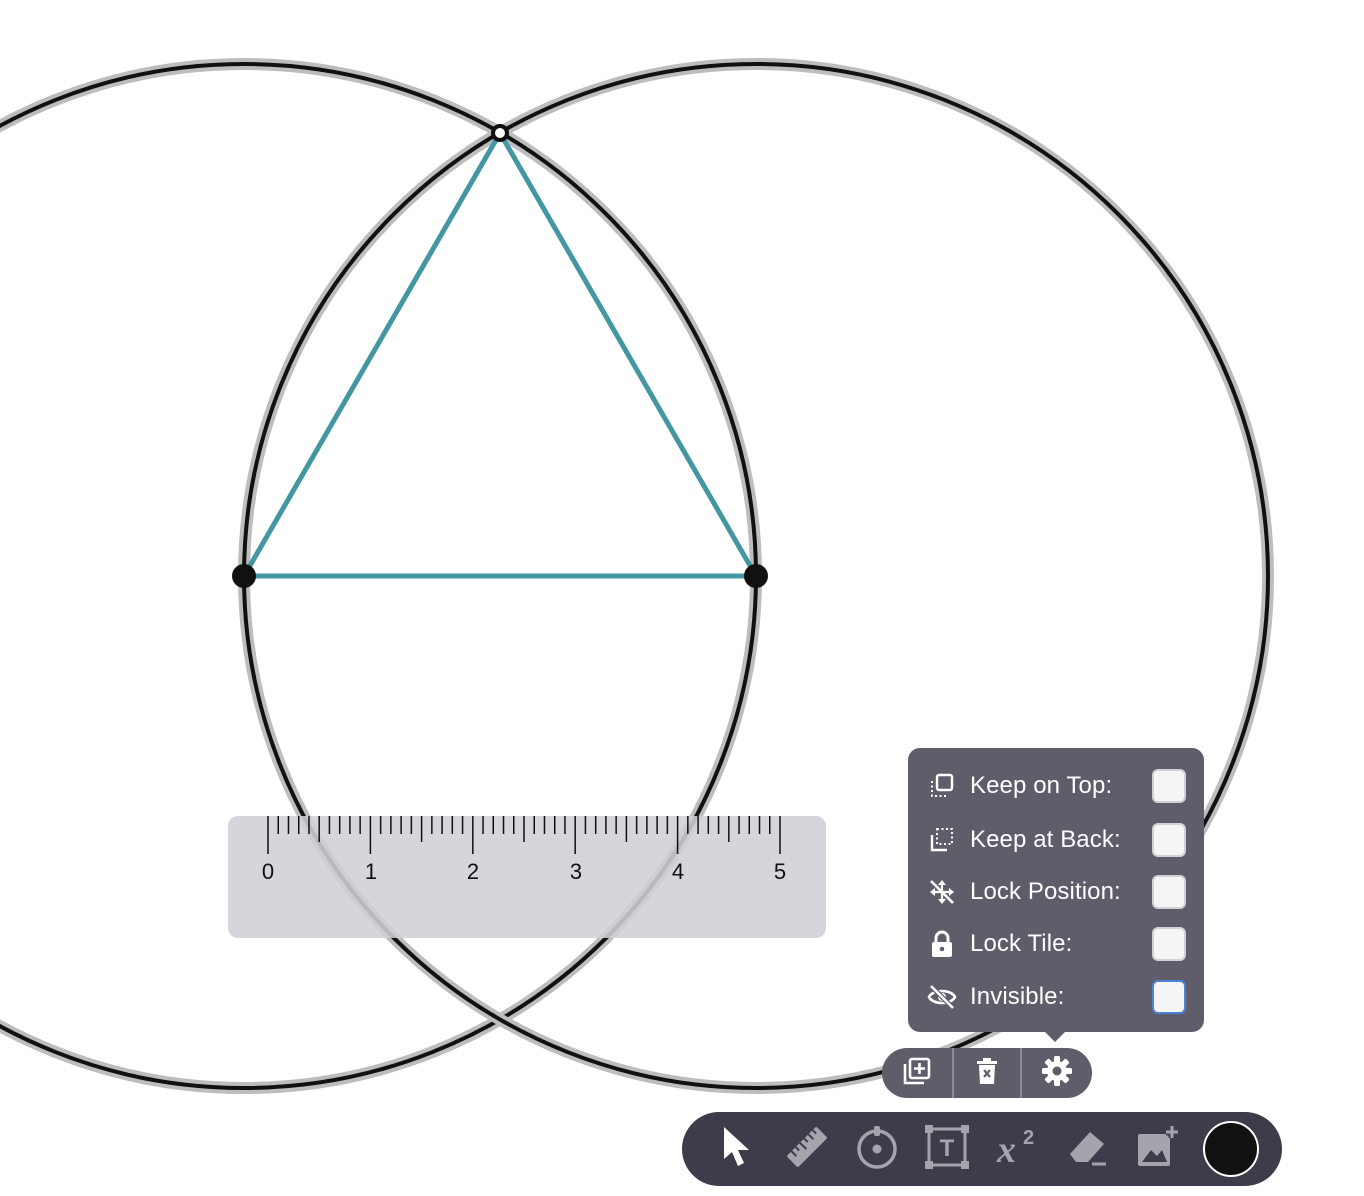 This screenshot has width=1364, height=1196. I want to click on eye-off-icon, so click(942, 997).